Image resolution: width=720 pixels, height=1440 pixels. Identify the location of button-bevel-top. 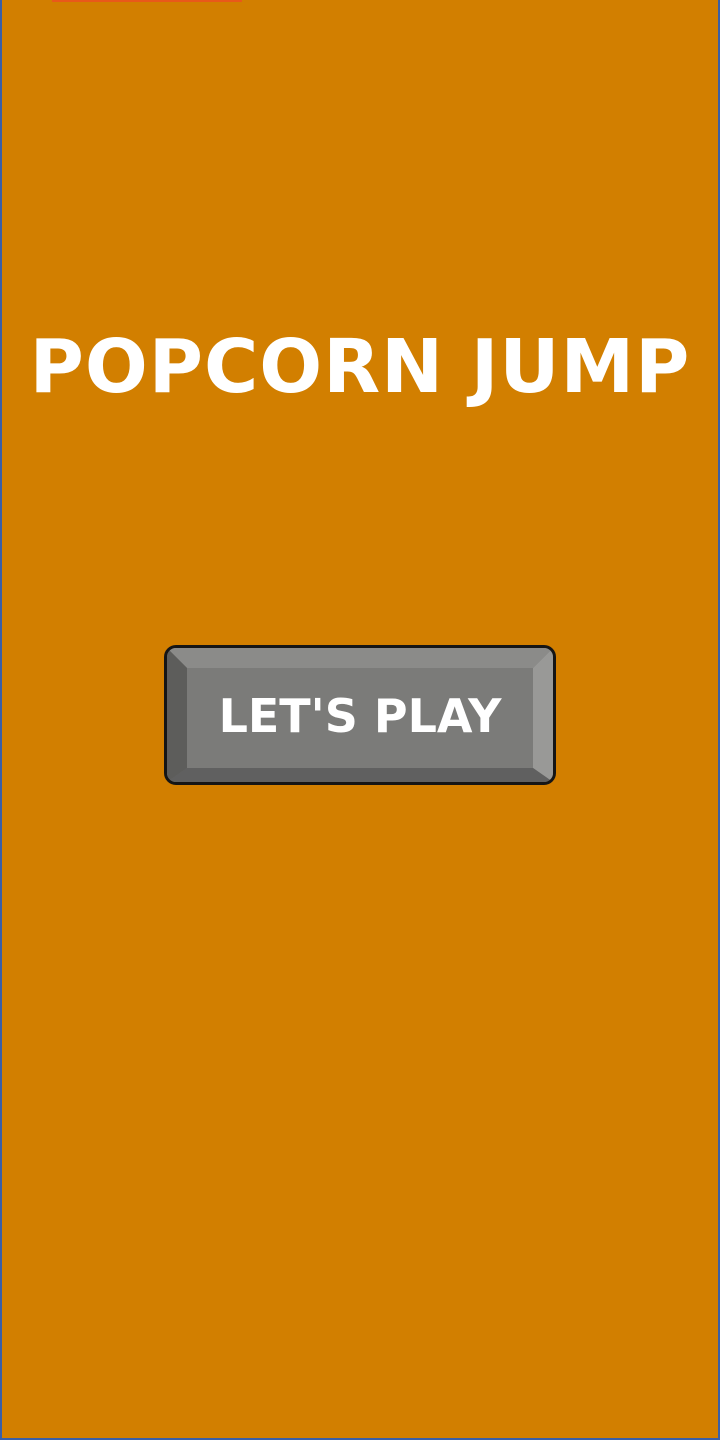
(360, 658).